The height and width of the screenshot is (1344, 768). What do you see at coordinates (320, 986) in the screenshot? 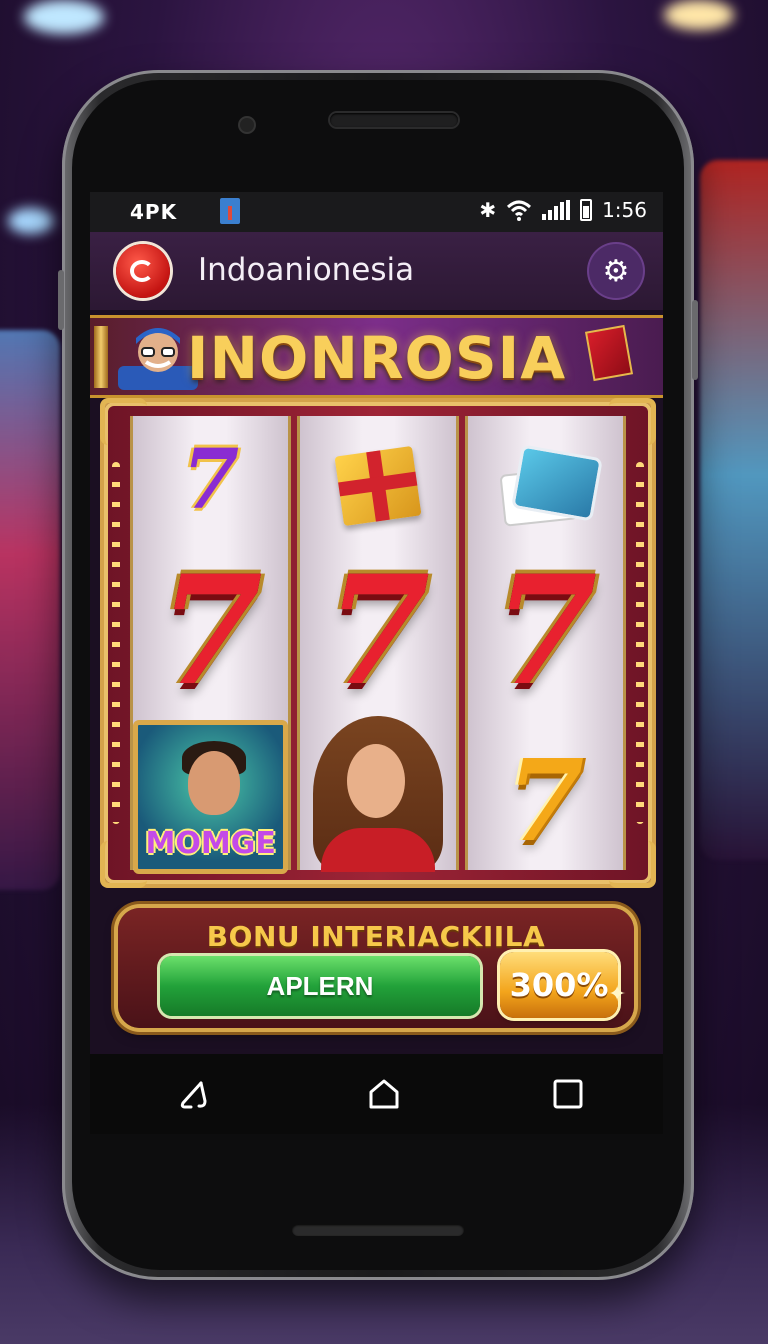
I see `apply-button: APLERN` at bounding box center [320, 986].